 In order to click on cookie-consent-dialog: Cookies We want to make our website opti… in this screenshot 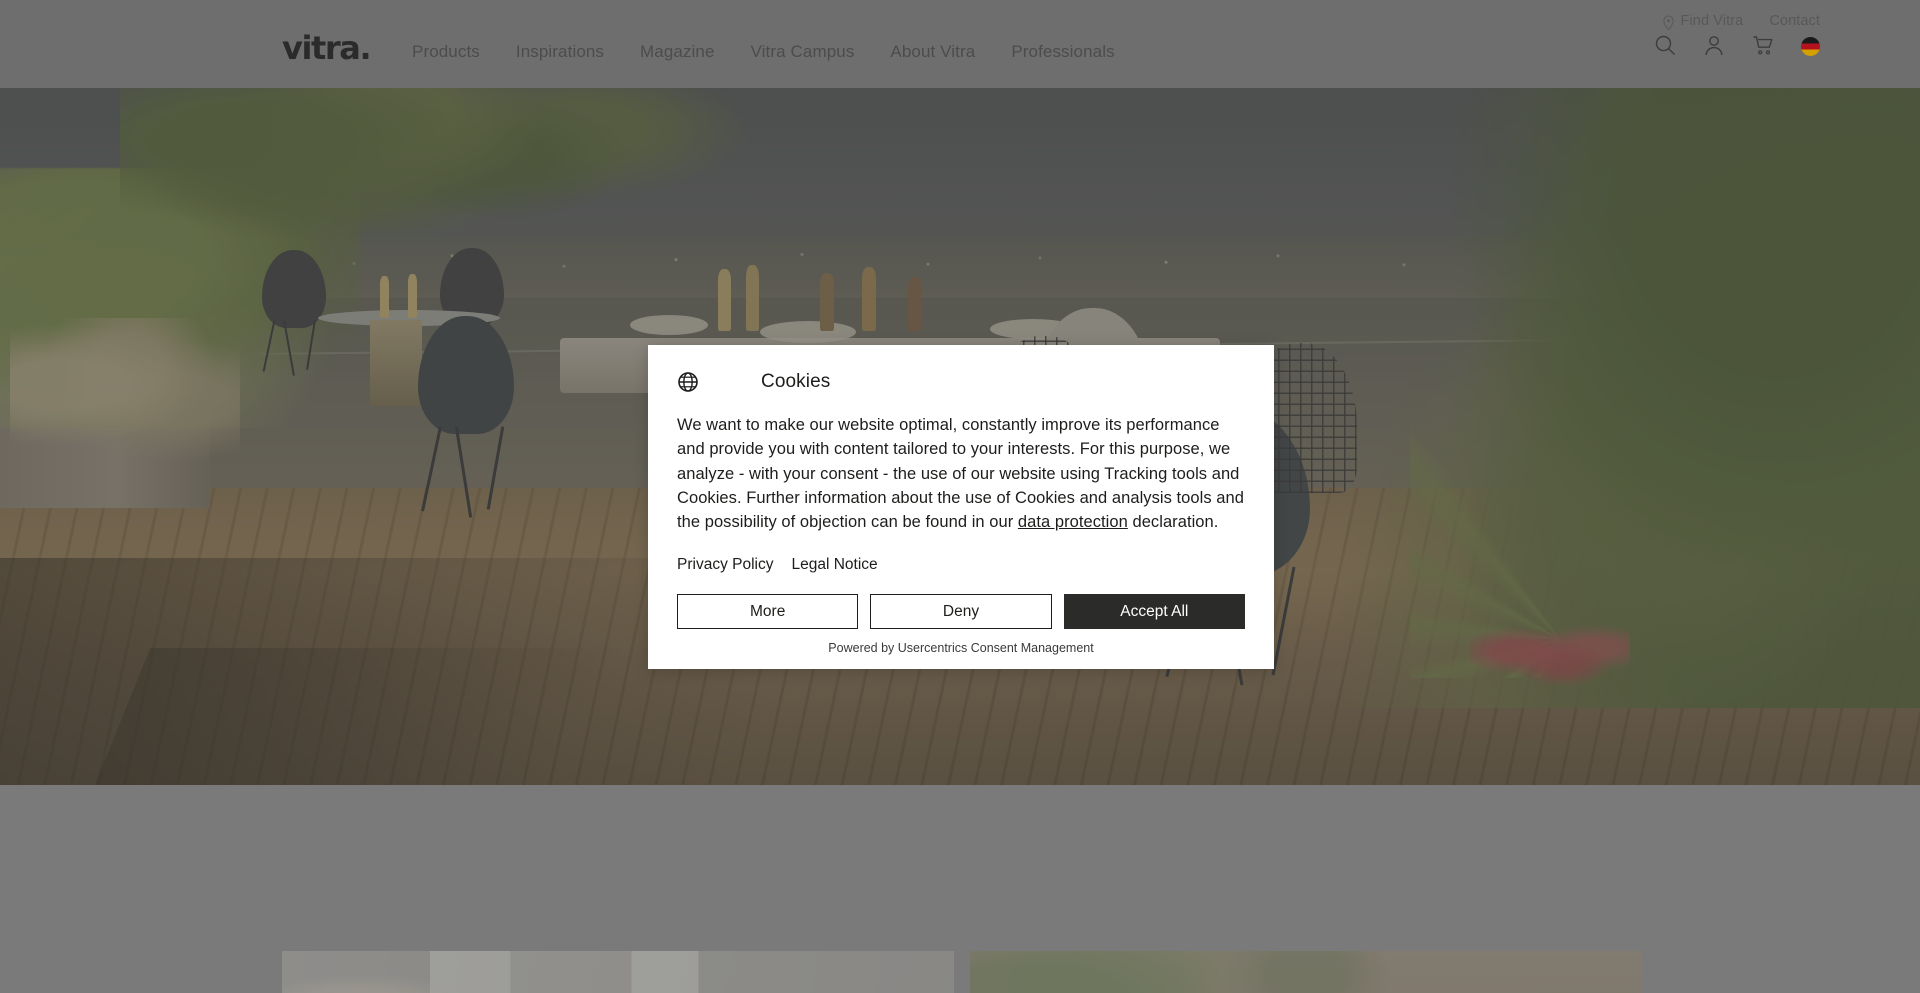, I will do `click(961, 507)`.